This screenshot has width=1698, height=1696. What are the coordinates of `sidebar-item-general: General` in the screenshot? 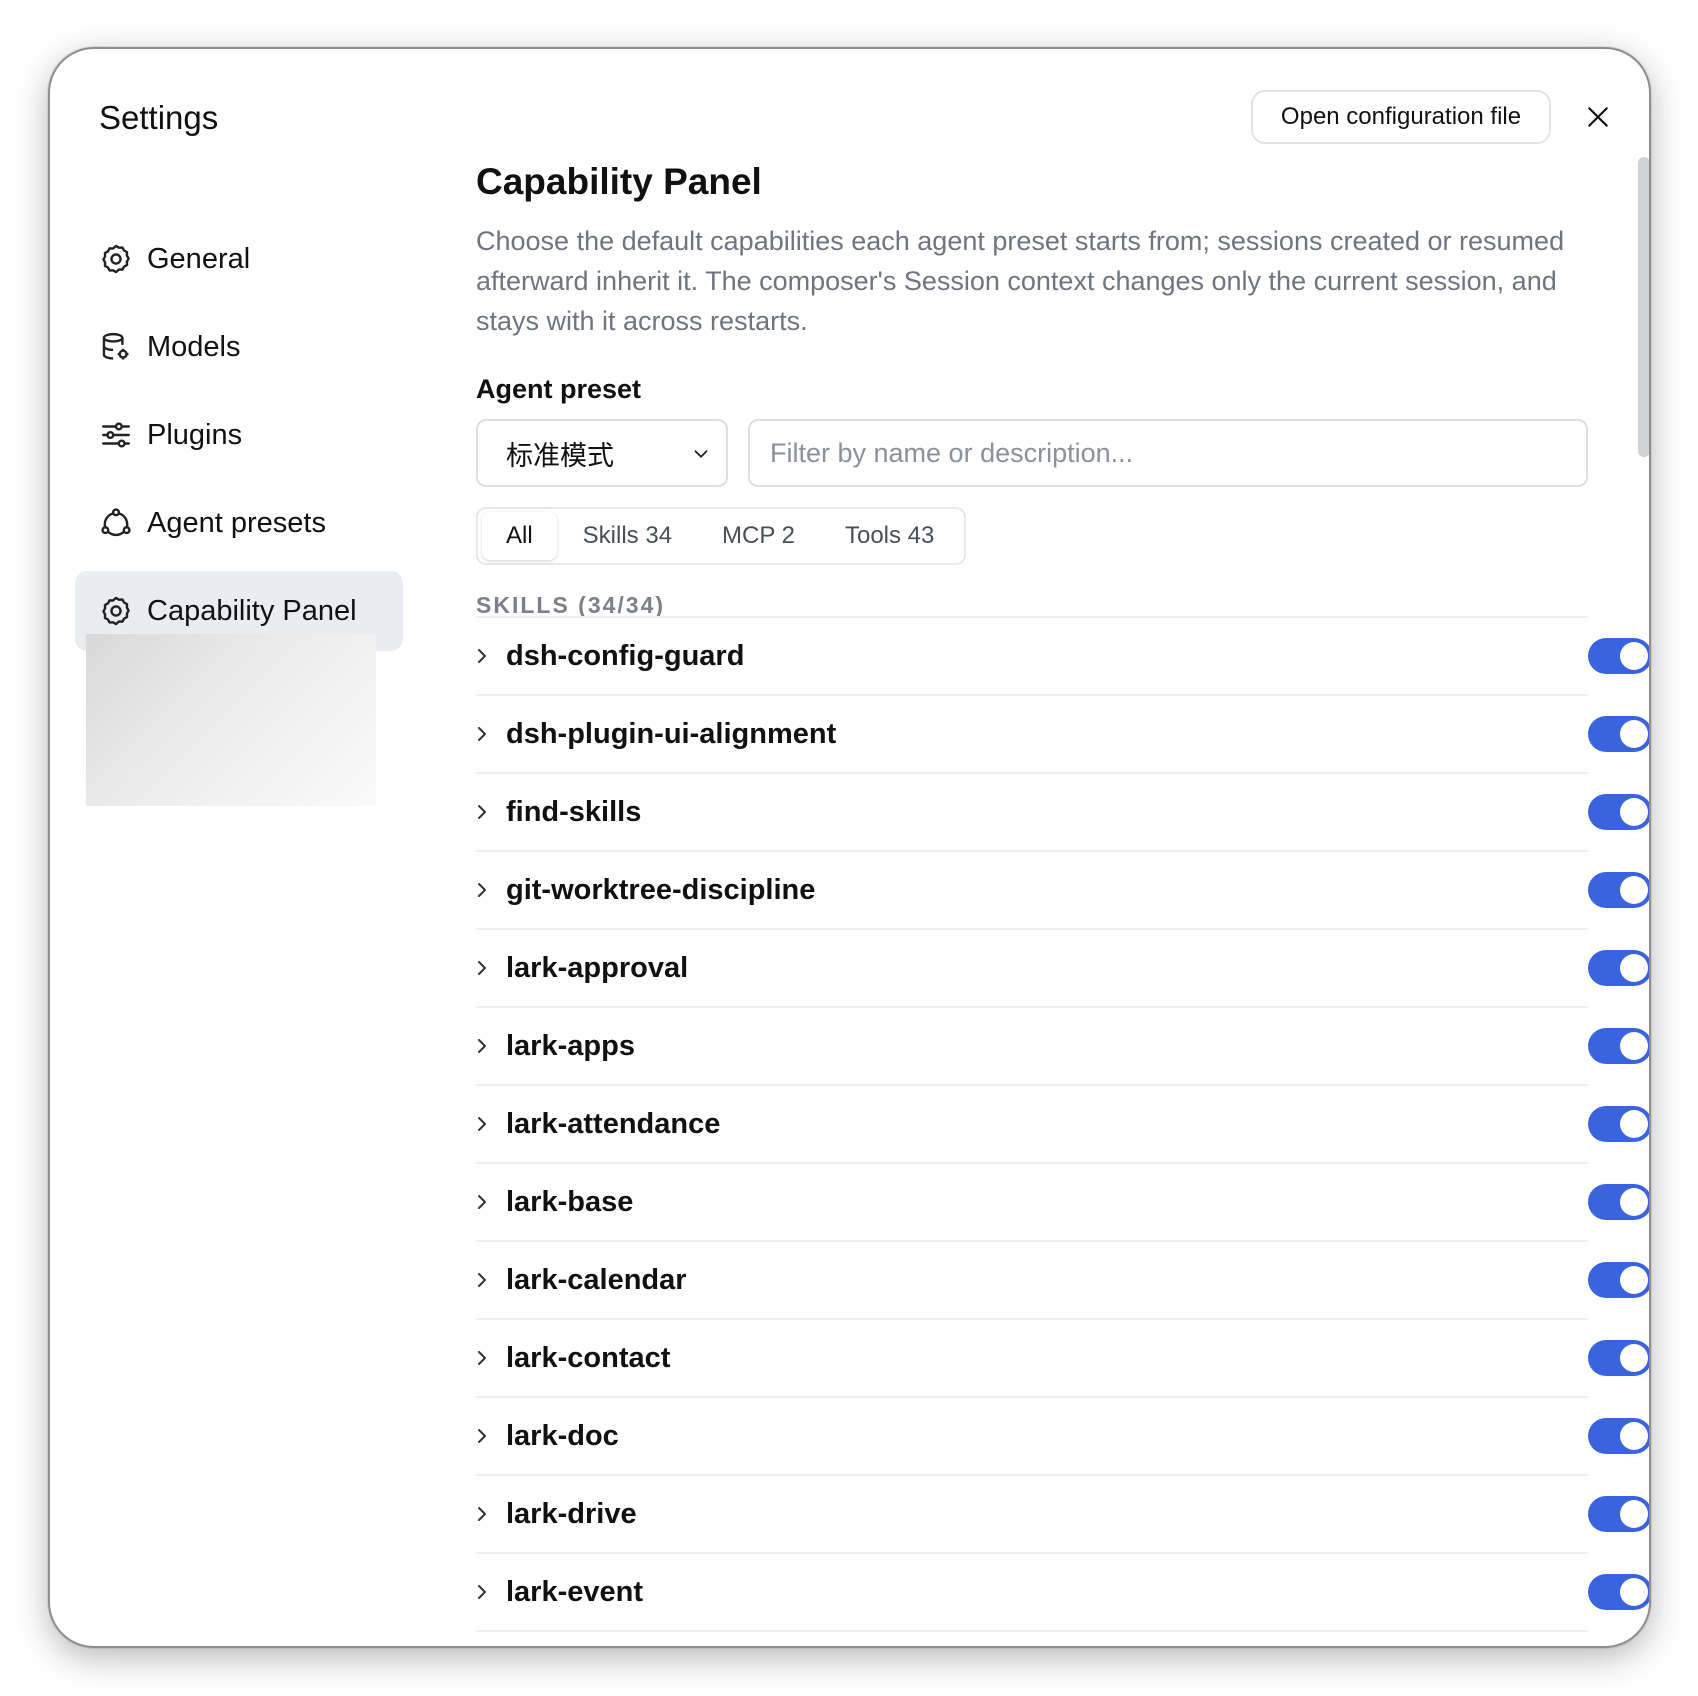 It's located at (239, 259).